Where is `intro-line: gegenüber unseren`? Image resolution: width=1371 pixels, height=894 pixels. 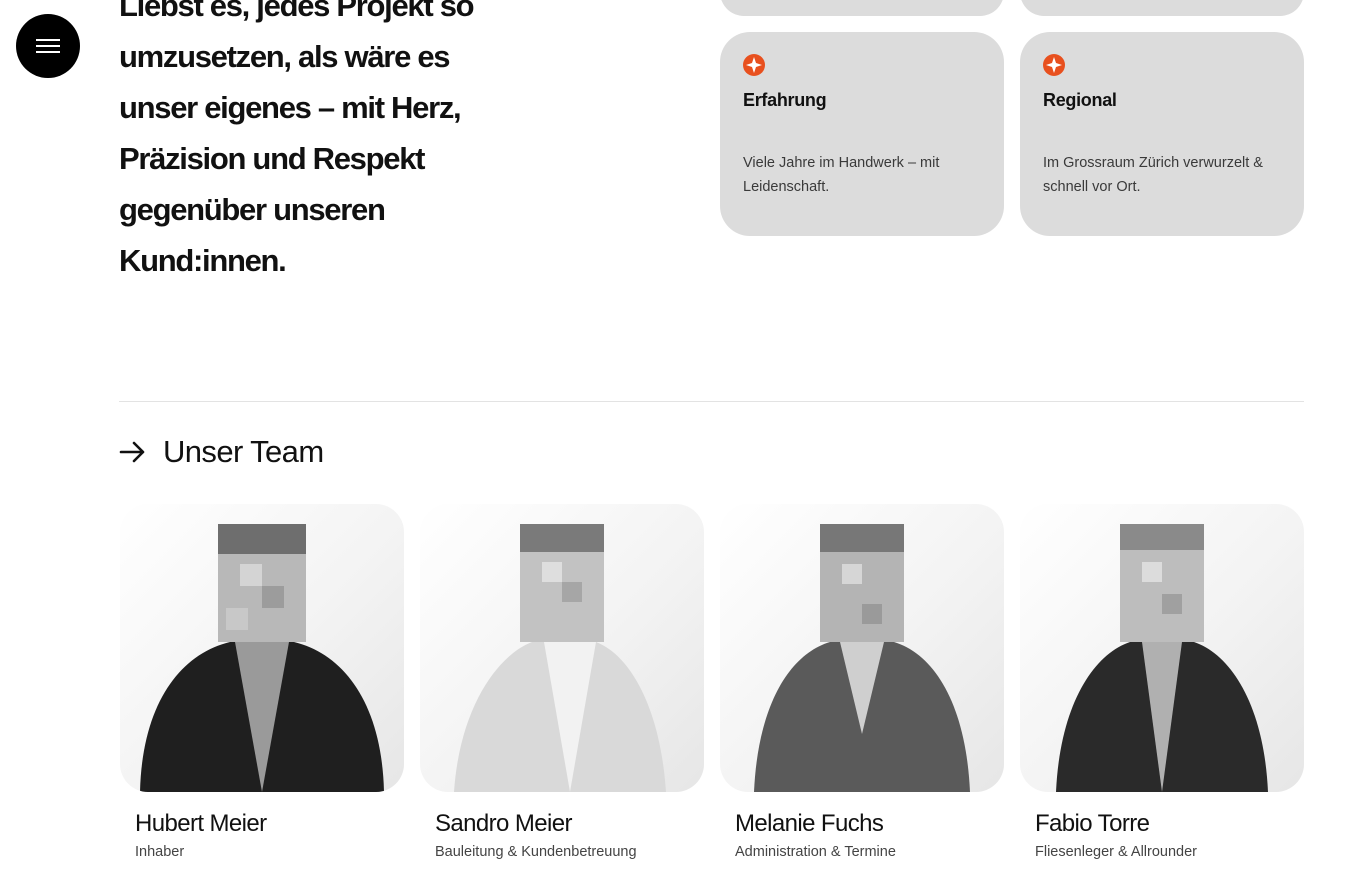
intro-line: gegenüber unseren is located at coordinates (252, 209).